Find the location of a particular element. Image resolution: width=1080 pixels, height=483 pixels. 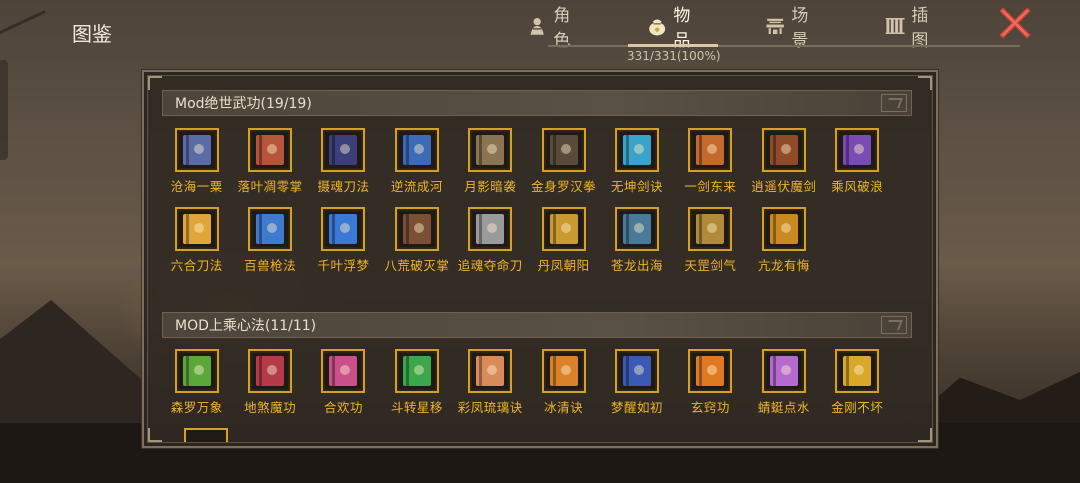

item-card: 金身罗汉拳 is located at coordinates (563, 164).